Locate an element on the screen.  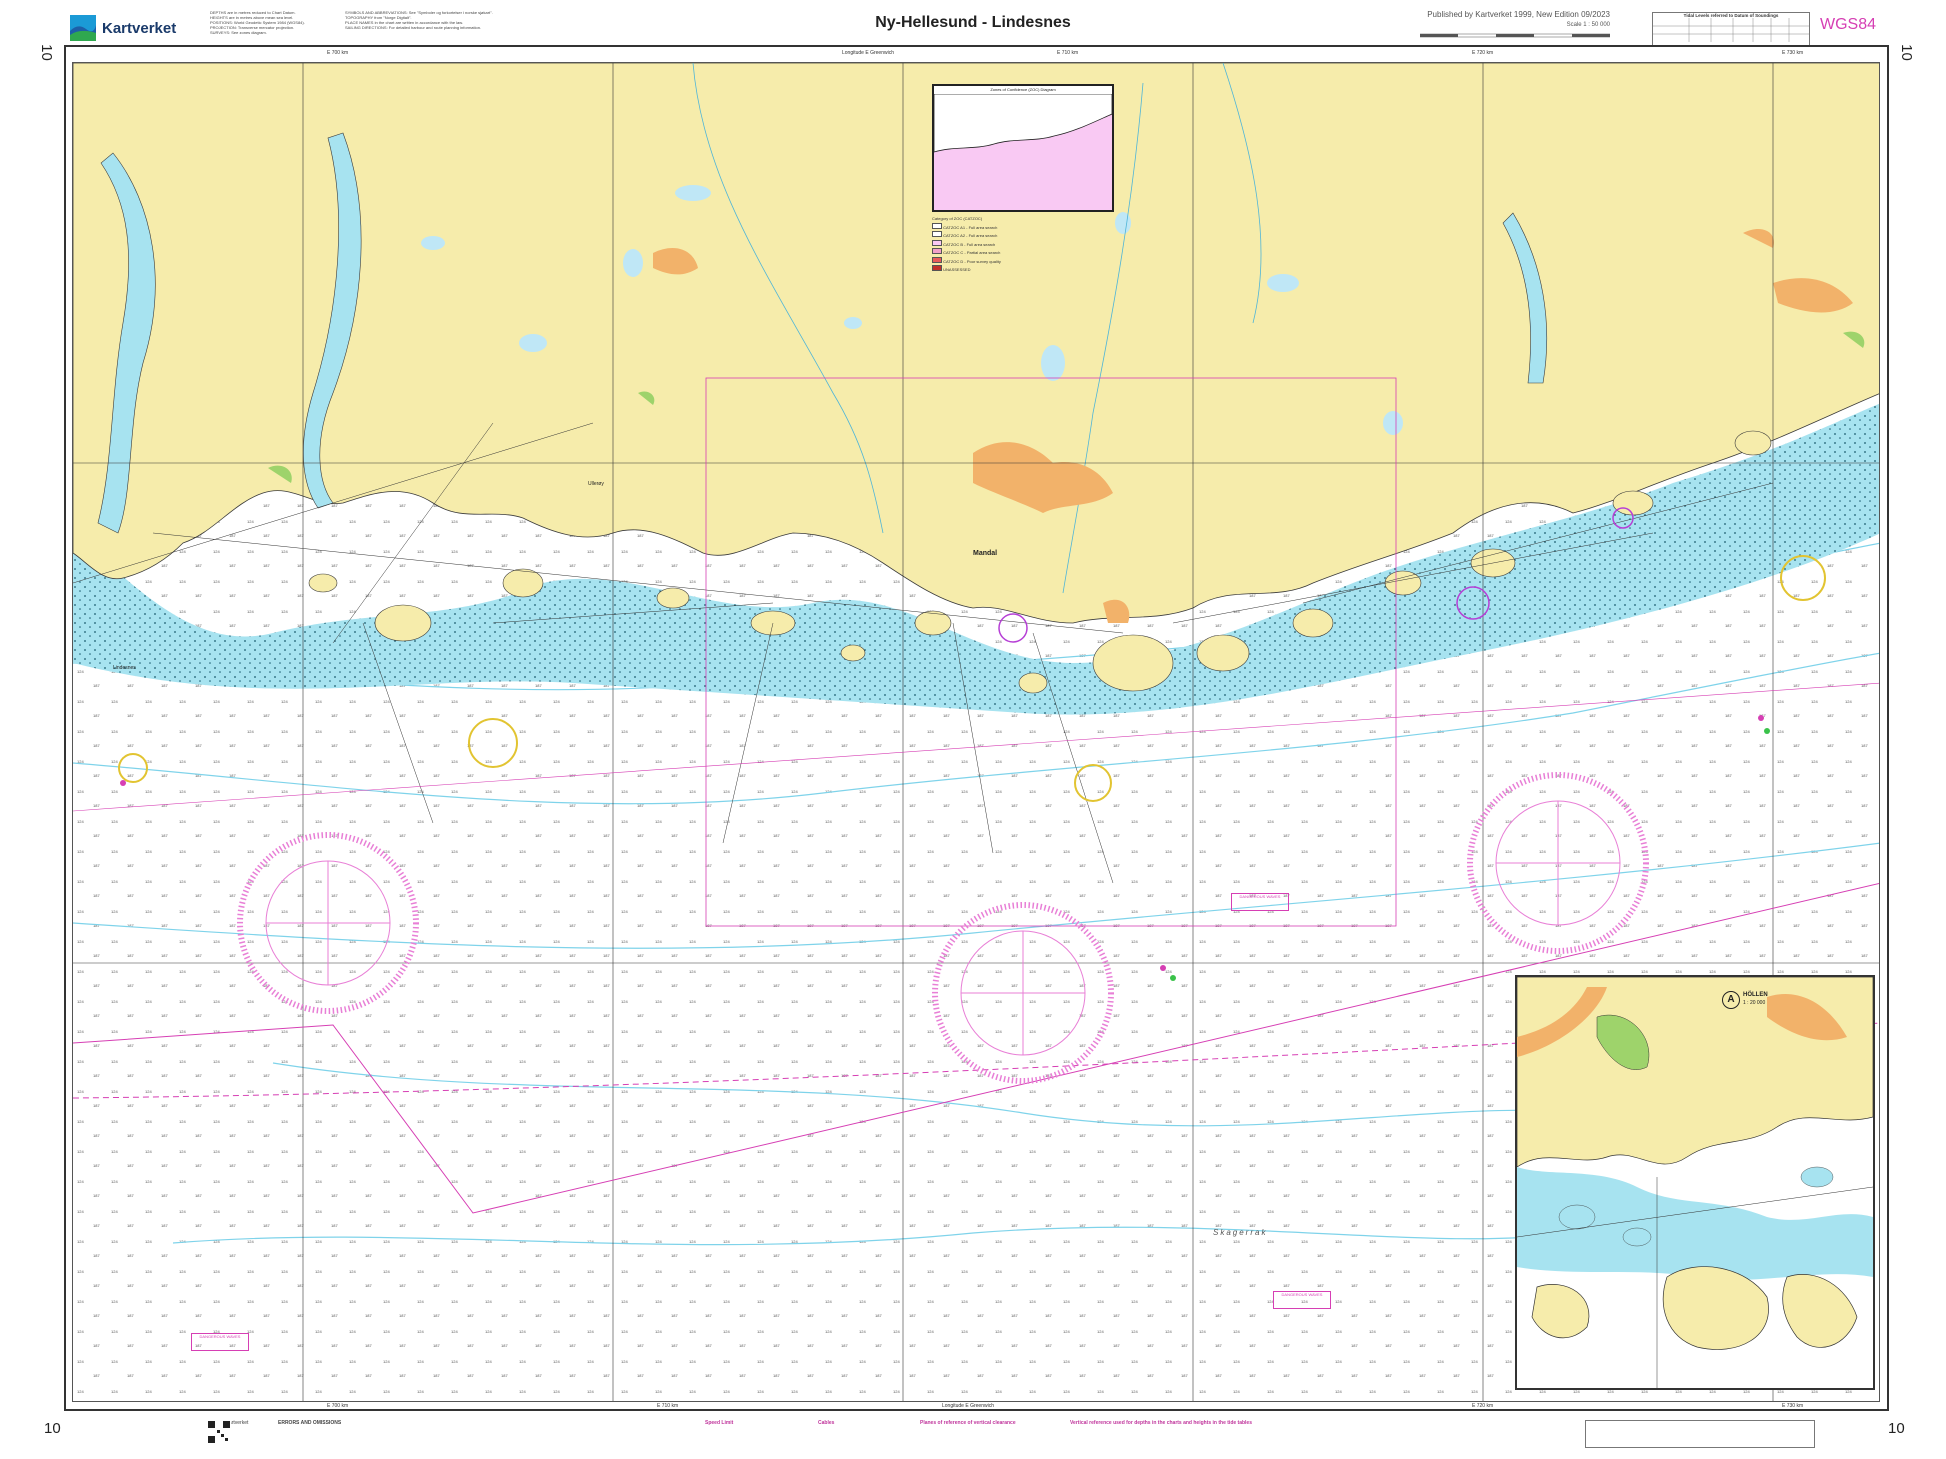
zoc-legend-item: CATZOC B - Full area search is located at coordinates (1032, 244).